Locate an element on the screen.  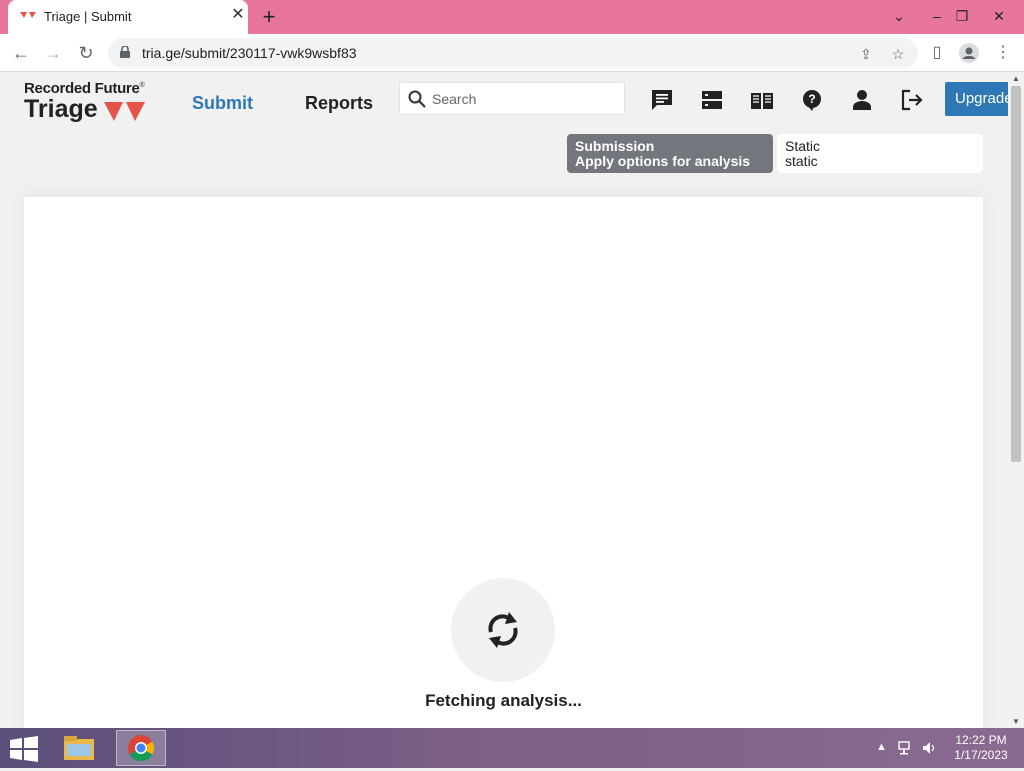
logout-icon is located at coordinates (912, 100).